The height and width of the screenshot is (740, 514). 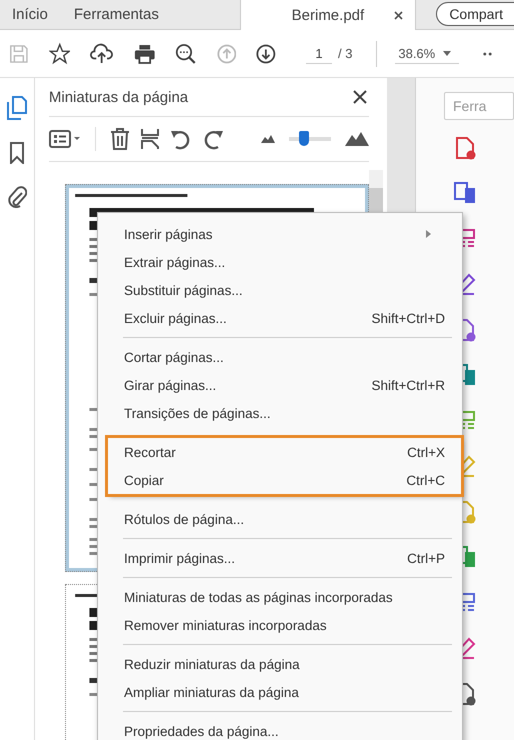 I want to click on caret-icon, so click(x=447, y=53).